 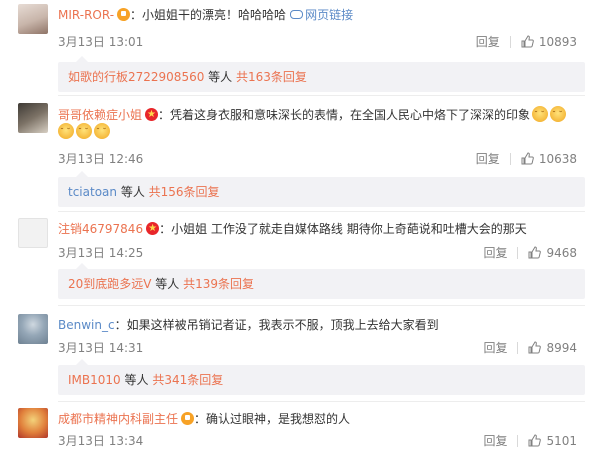 What do you see at coordinates (561, 253) in the screenshot?
I see `like-count: 9468` at bounding box center [561, 253].